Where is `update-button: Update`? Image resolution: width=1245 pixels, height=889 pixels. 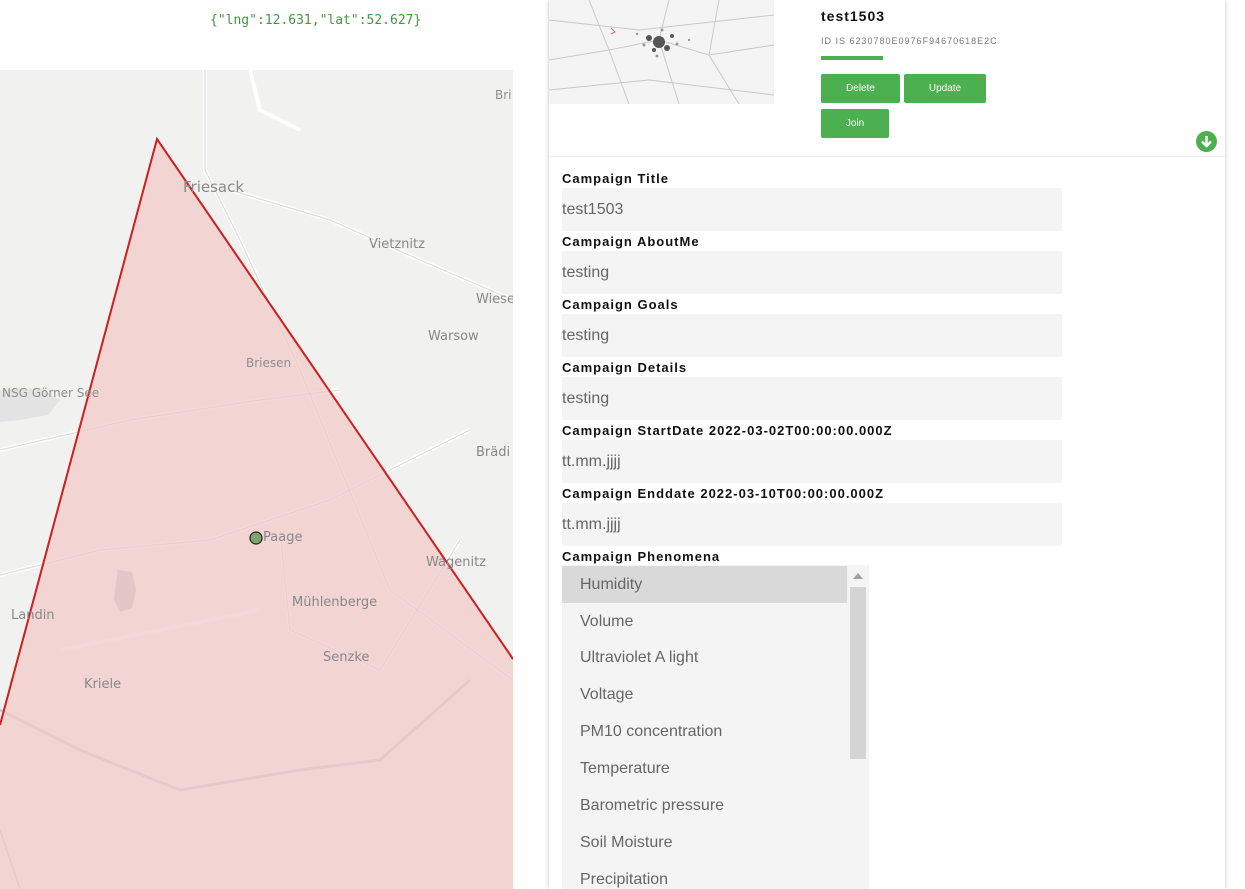
update-button: Update is located at coordinates (945, 88).